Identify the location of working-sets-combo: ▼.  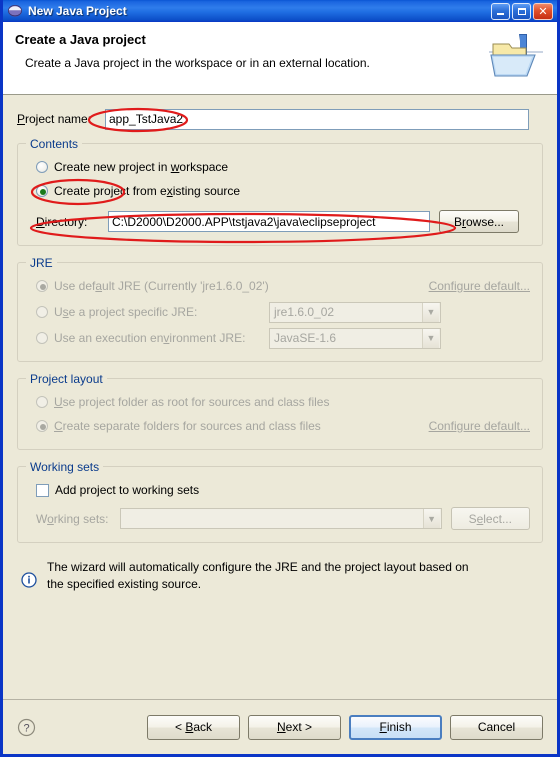
(281, 518).